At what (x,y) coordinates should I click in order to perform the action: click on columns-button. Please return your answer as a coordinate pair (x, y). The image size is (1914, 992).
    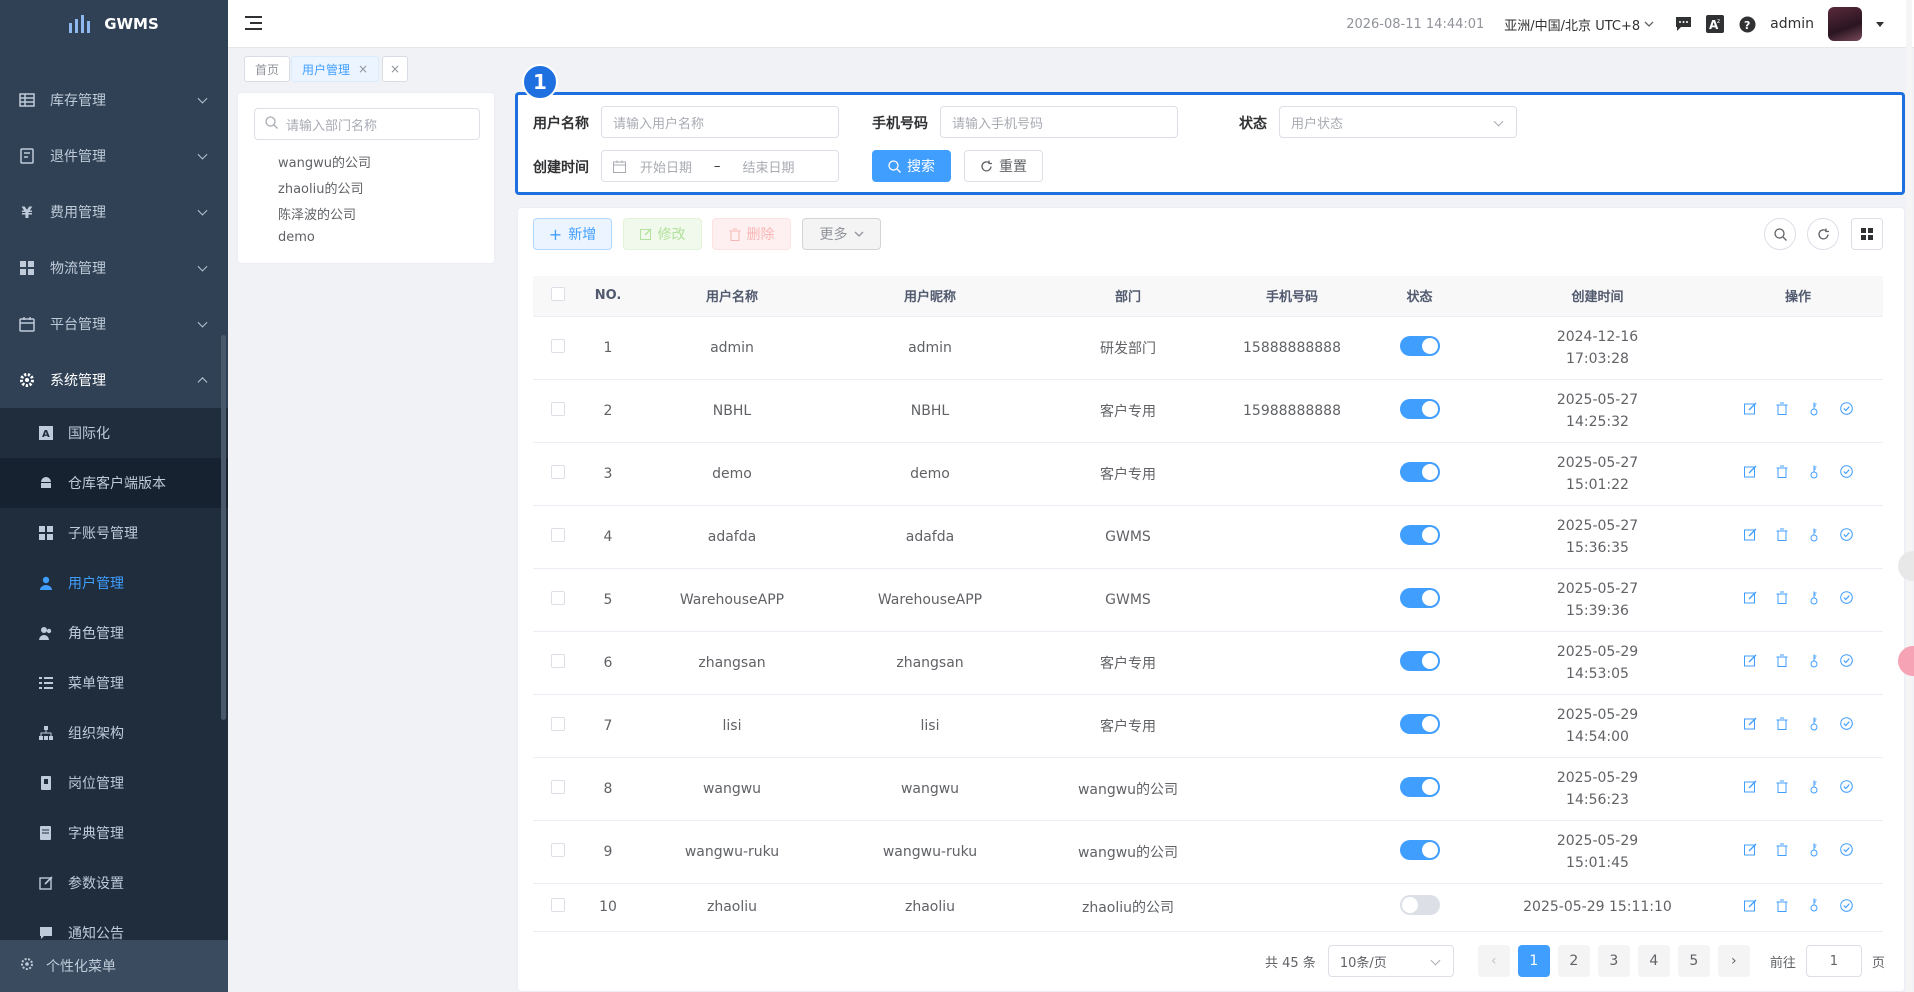
    Looking at the image, I should click on (1867, 234).